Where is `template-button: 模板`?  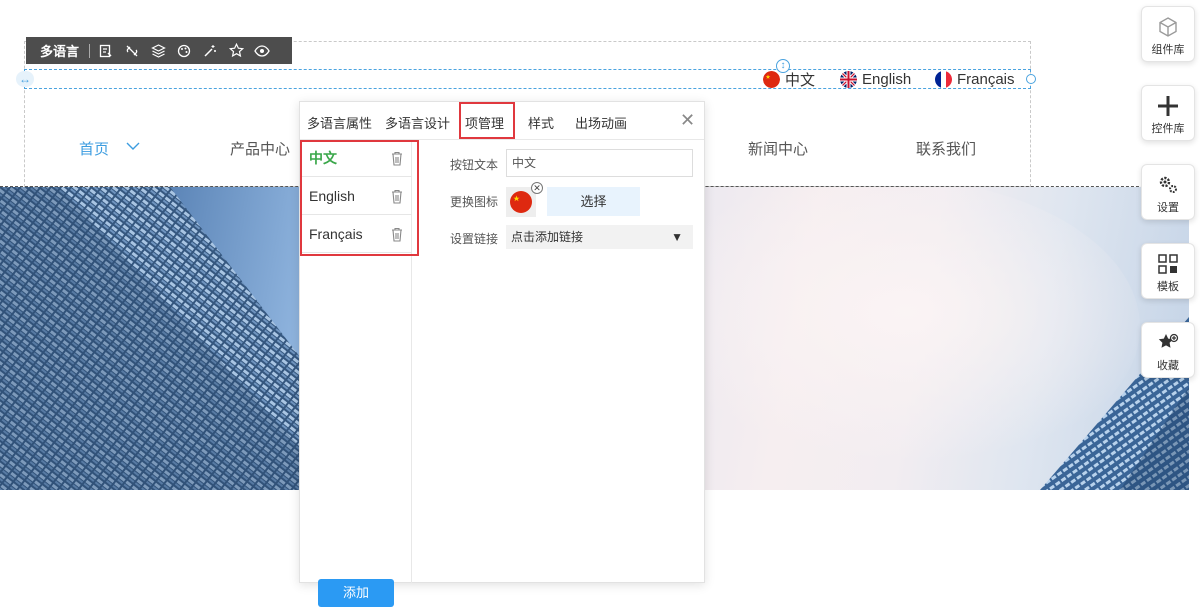 template-button: 模板 is located at coordinates (1168, 271).